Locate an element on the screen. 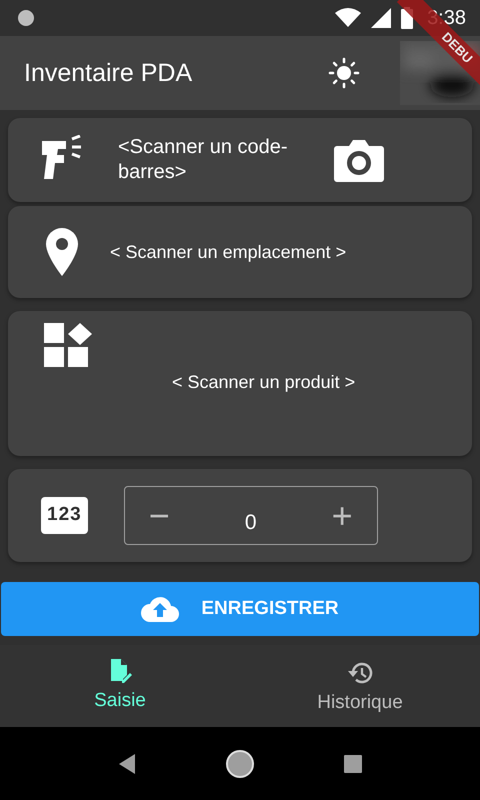 The image size is (480, 800). app-title: Inventaire PDA is located at coordinates (109, 73).